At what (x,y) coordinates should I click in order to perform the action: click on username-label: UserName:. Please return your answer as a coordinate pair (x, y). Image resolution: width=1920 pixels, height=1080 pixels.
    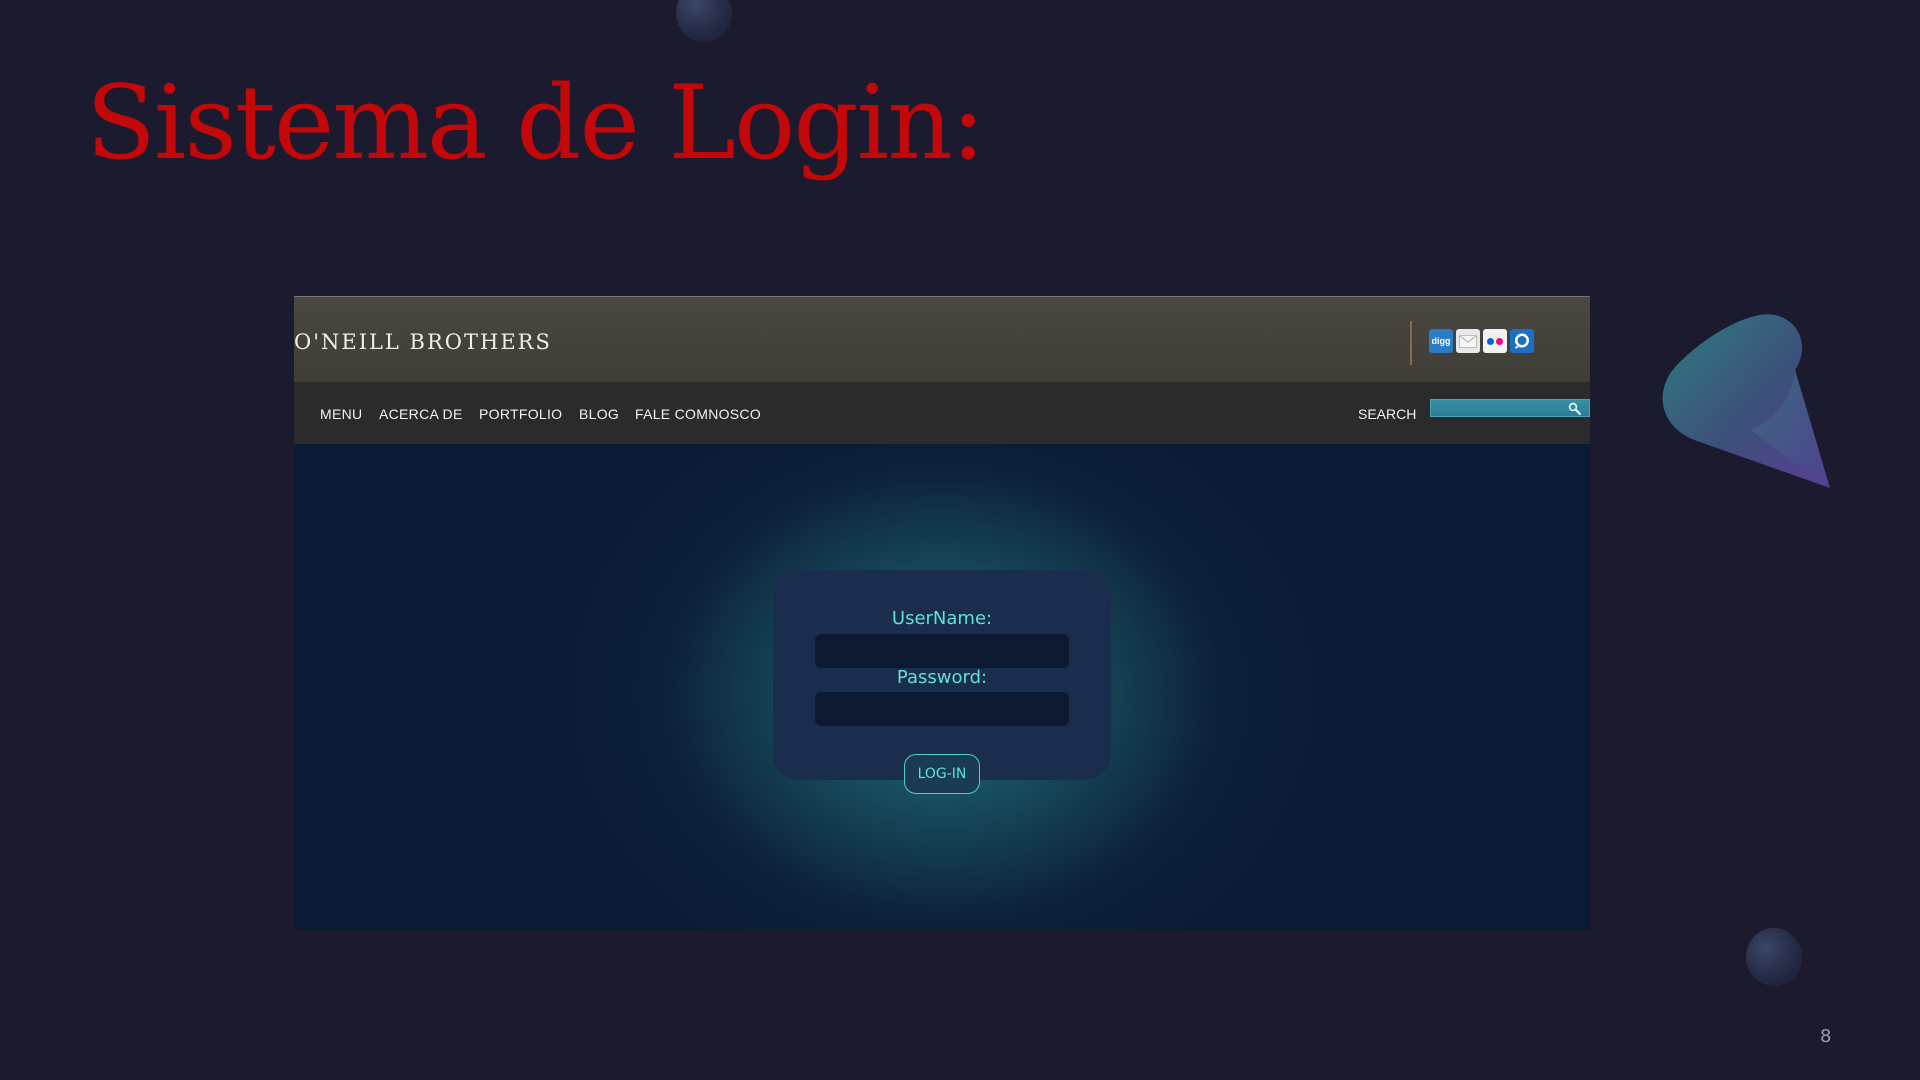
    Looking at the image, I should click on (942, 618).